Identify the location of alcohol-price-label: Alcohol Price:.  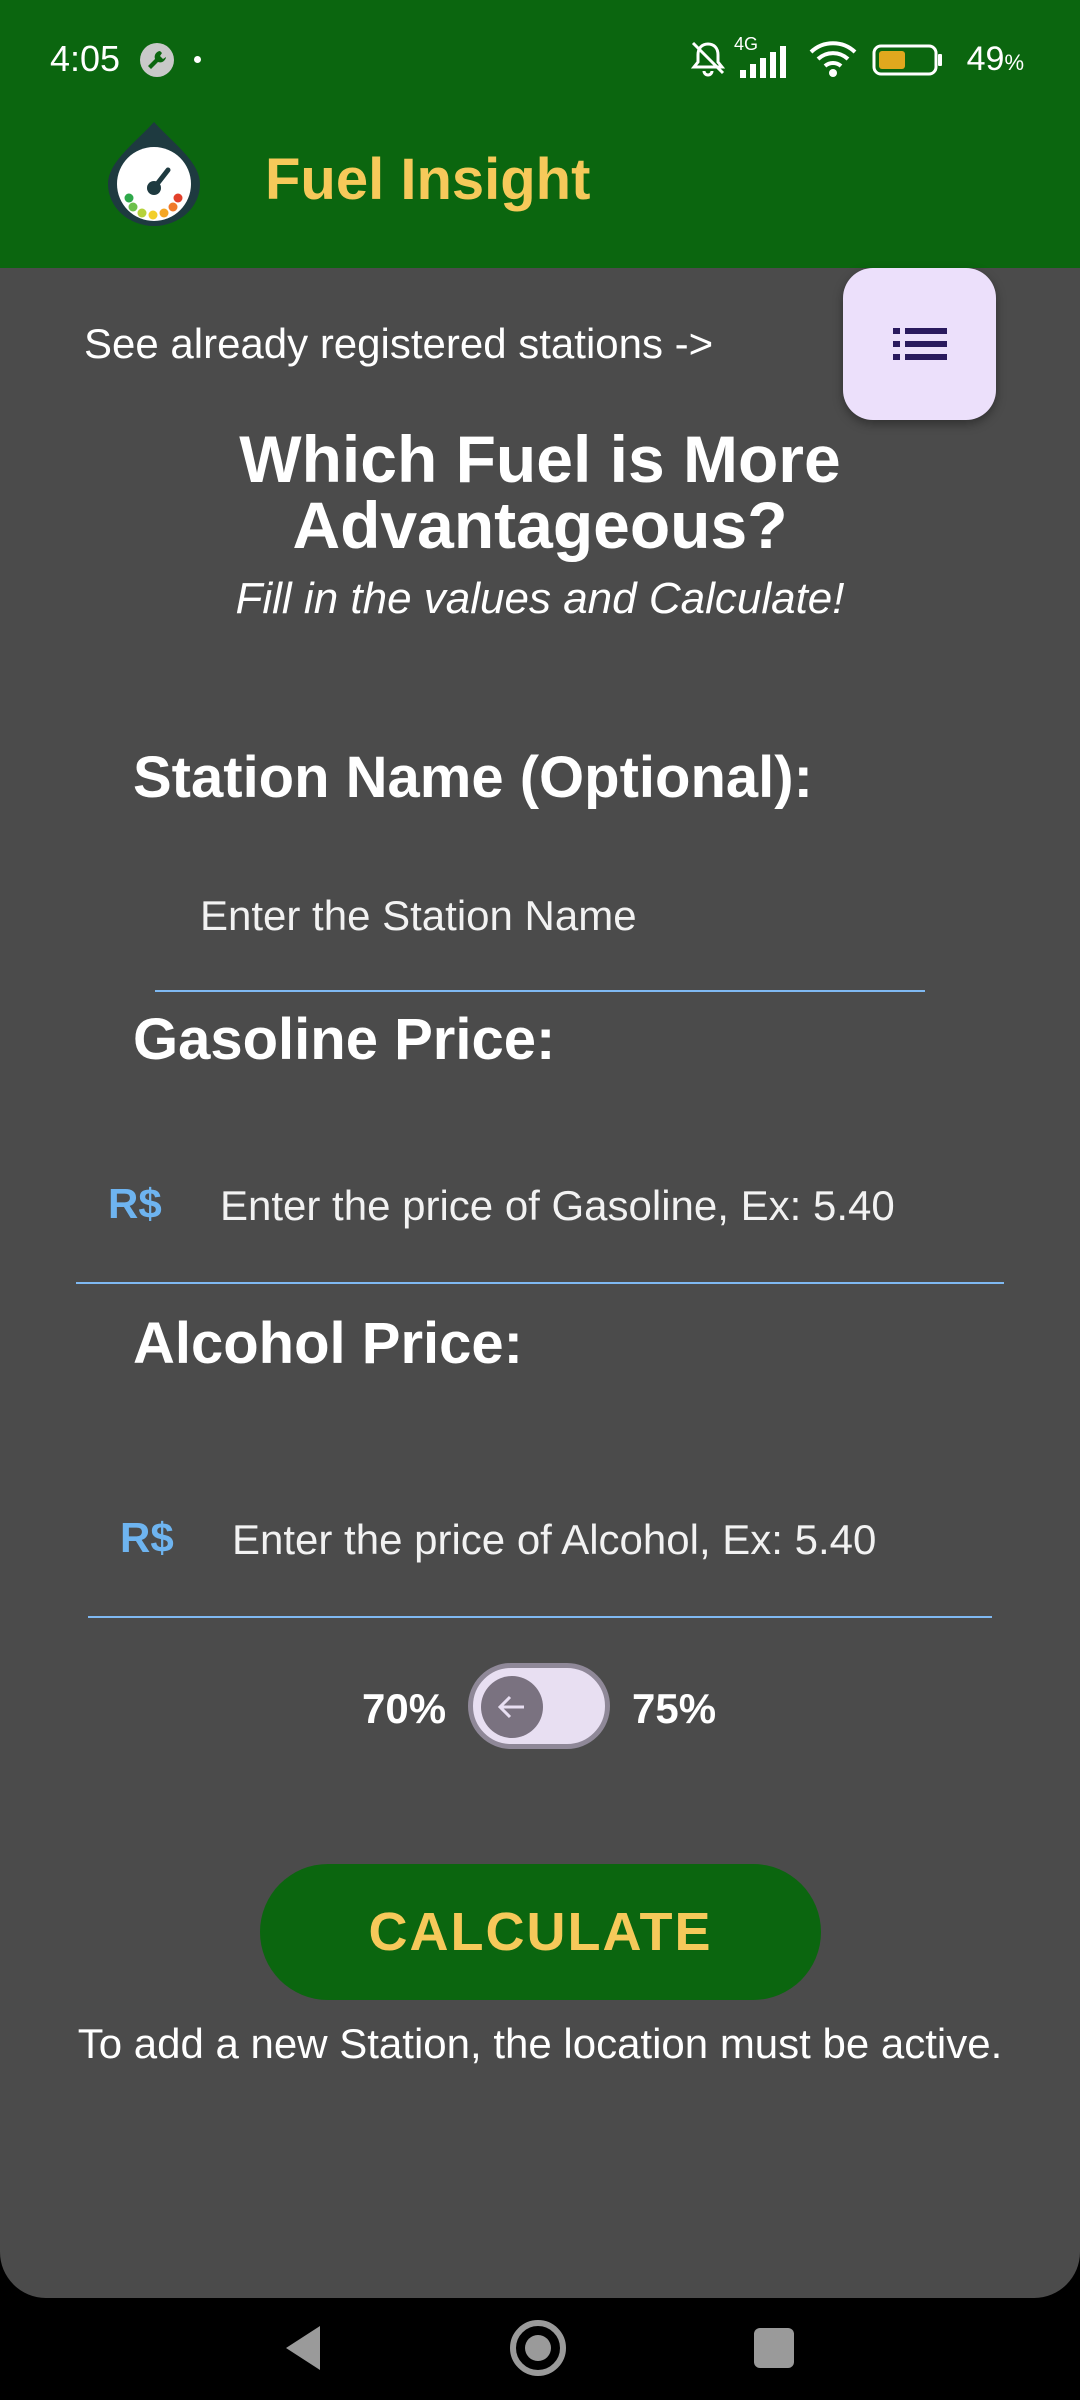
(328, 1343).